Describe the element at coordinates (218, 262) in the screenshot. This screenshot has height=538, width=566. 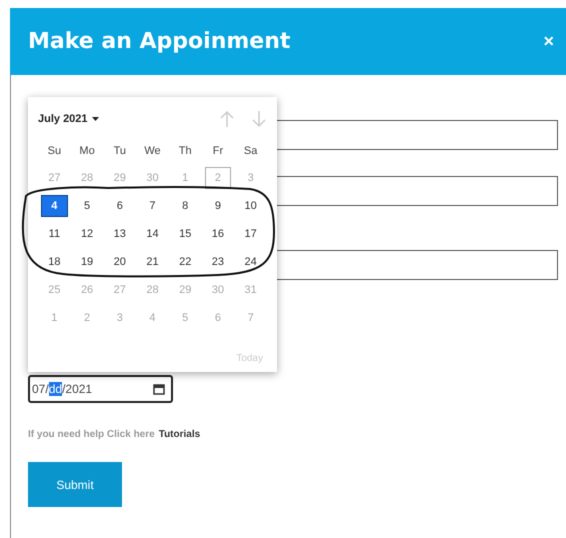
I see `calendar-day: 23` at that location.